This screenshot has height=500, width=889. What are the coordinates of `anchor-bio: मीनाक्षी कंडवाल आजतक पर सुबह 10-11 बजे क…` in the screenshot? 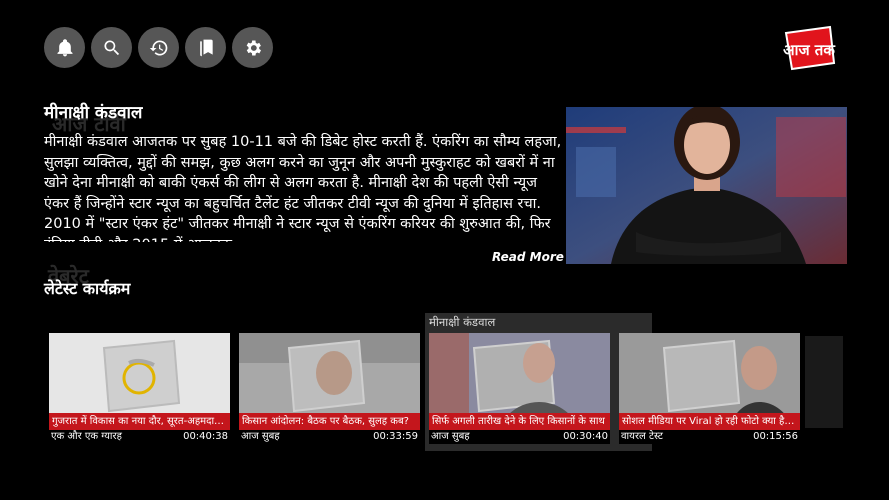 It's located at (303, 188).